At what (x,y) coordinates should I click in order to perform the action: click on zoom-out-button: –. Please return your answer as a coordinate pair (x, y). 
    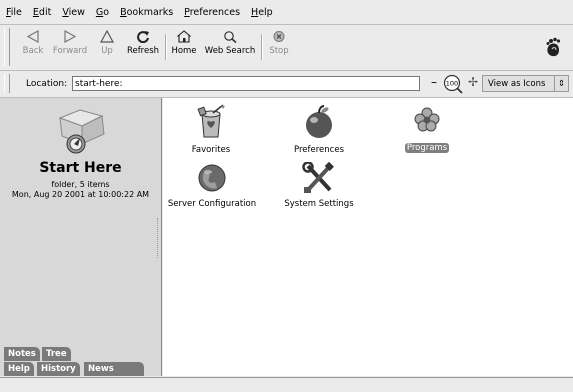
    Looking at the image, I should click on (434, 82).